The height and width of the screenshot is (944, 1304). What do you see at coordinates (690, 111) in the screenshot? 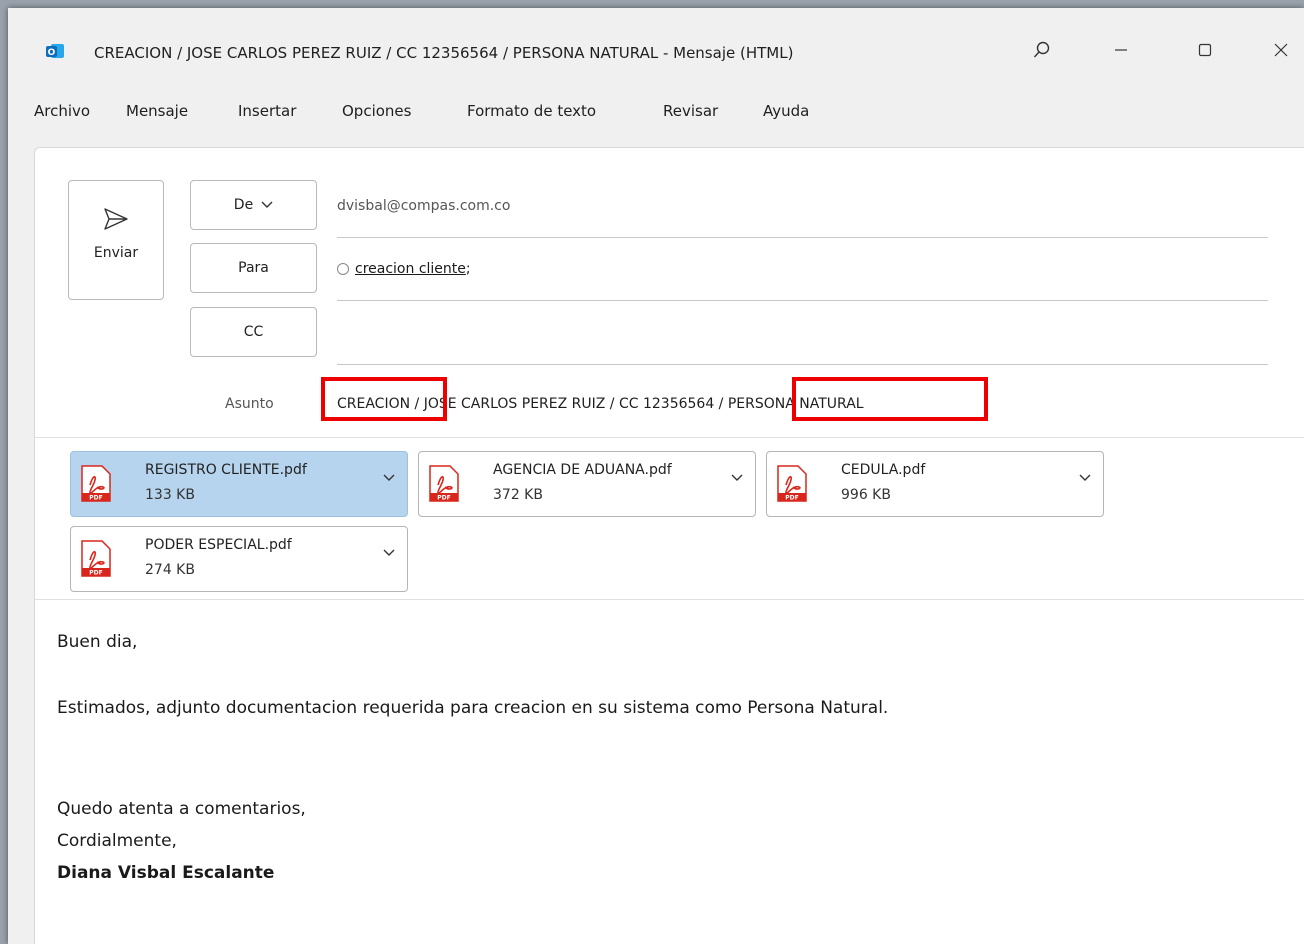
I see `menu-revisar: Revisar` at bounding box center [690, 111].